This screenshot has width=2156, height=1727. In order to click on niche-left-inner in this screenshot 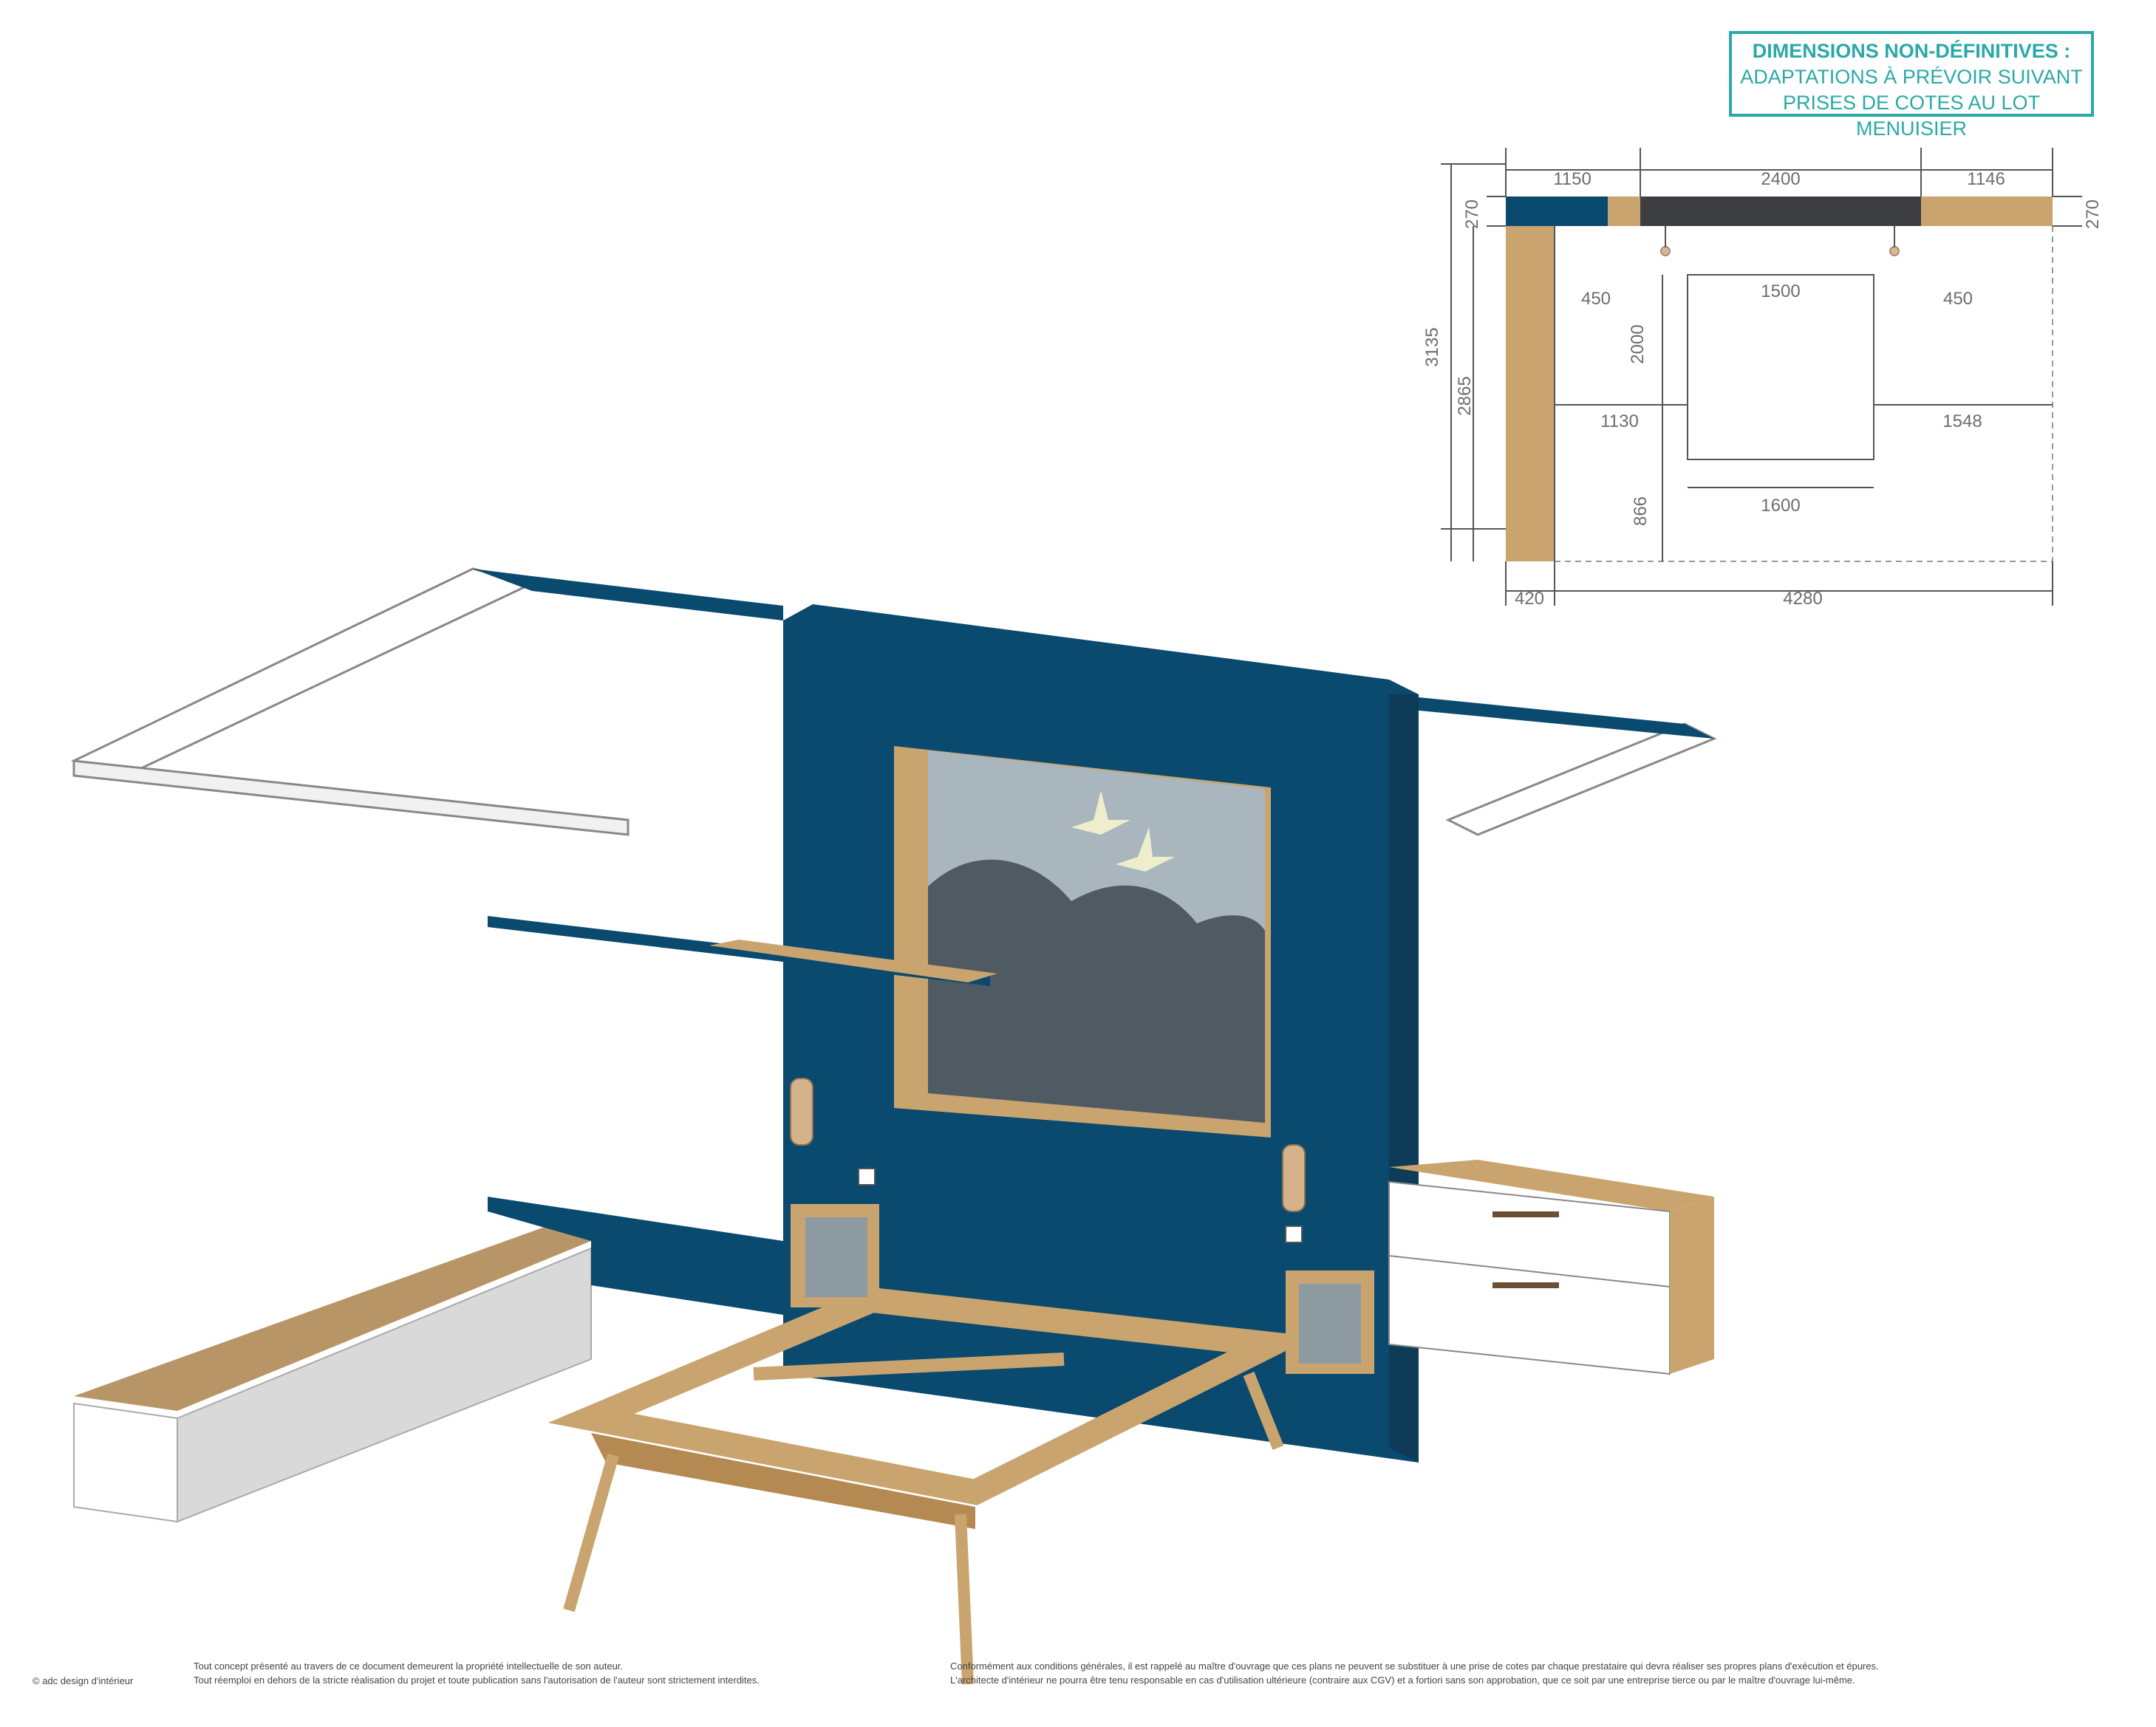, I will do `click(836, 1257)`.